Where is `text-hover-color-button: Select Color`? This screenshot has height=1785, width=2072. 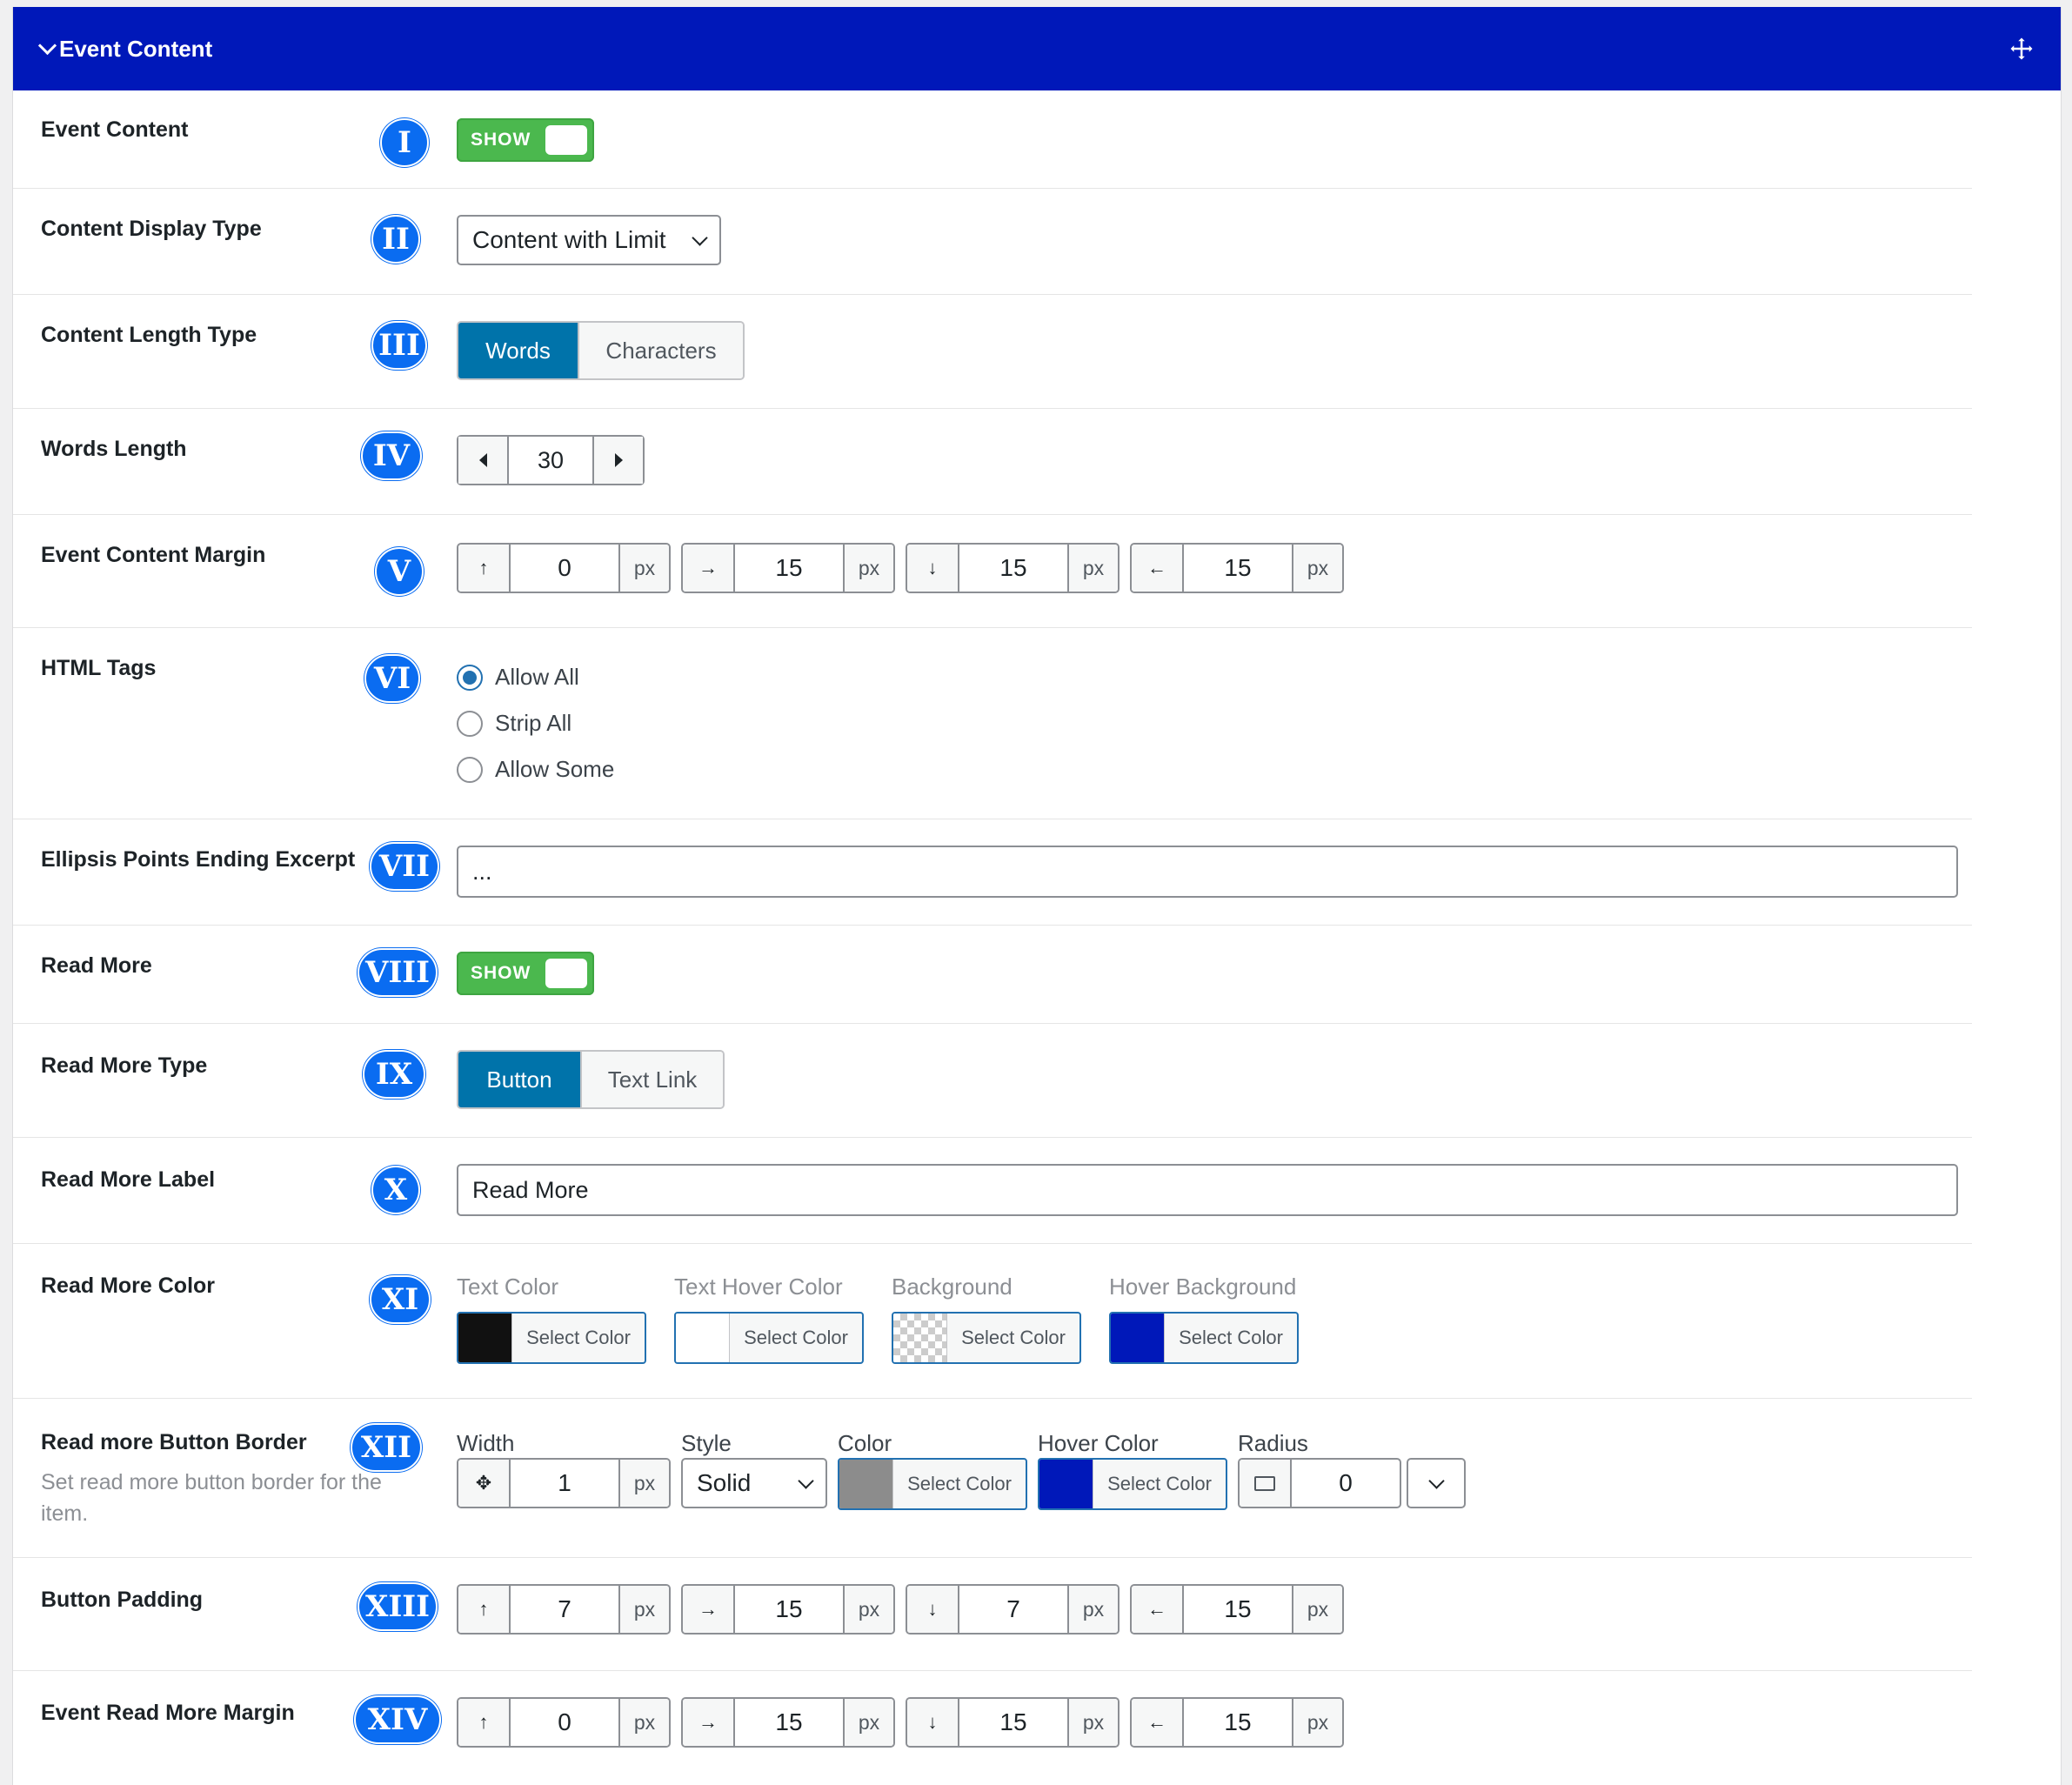 text-hover-color-button: Select Color is located at coordinates (769, 1338).